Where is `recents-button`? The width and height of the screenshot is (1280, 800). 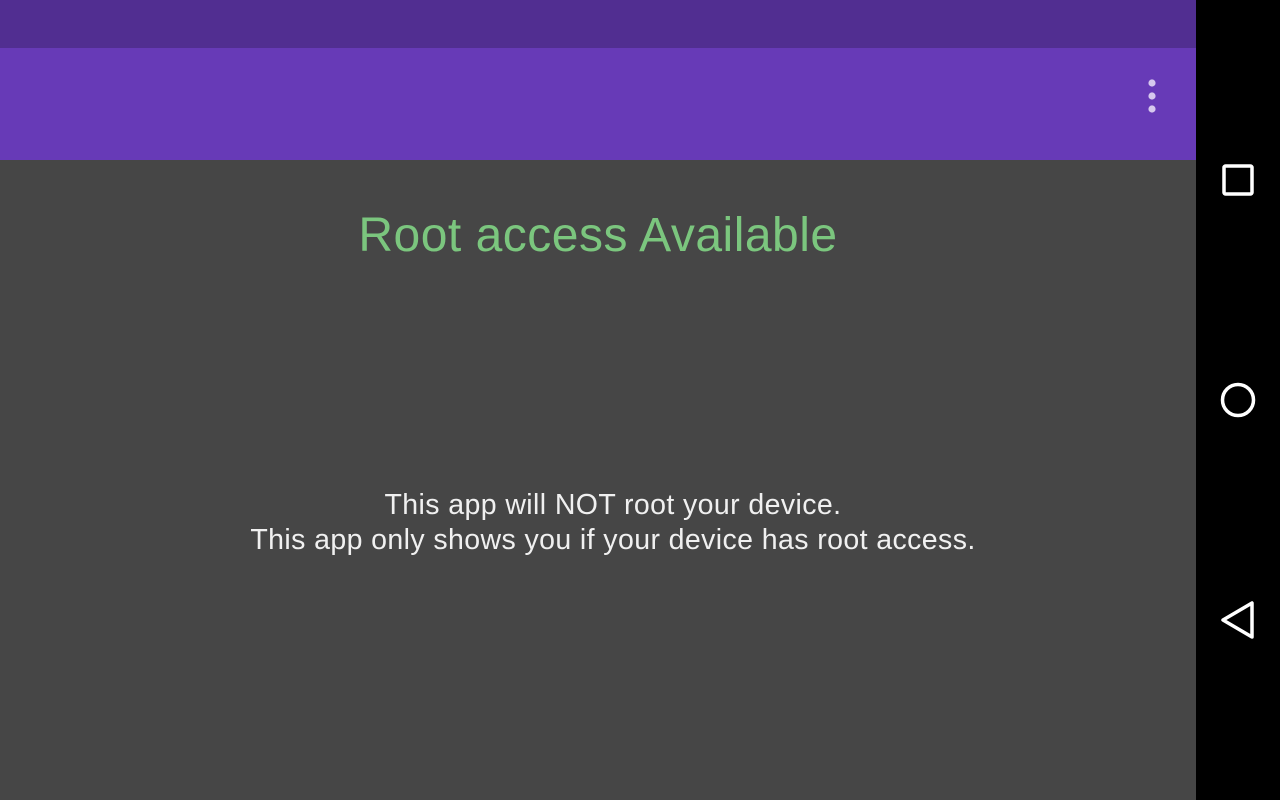
recents-button is located at coordinates (1238, 180).